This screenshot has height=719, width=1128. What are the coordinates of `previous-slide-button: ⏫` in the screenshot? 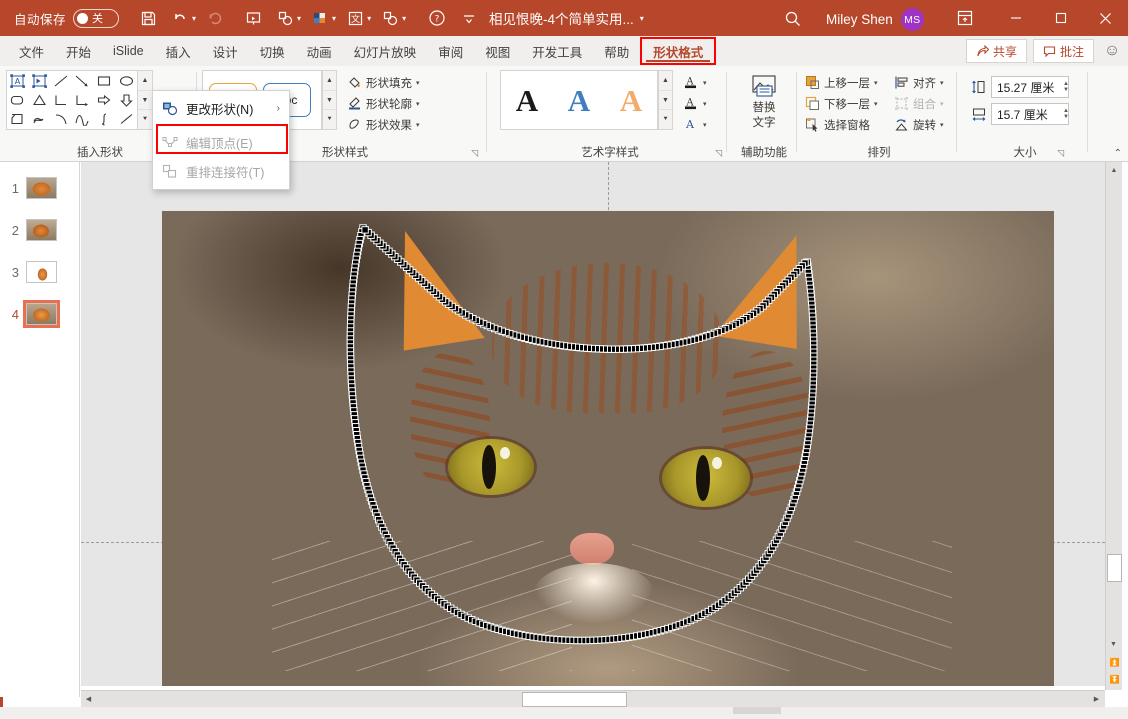 It's located at (1114, 662).